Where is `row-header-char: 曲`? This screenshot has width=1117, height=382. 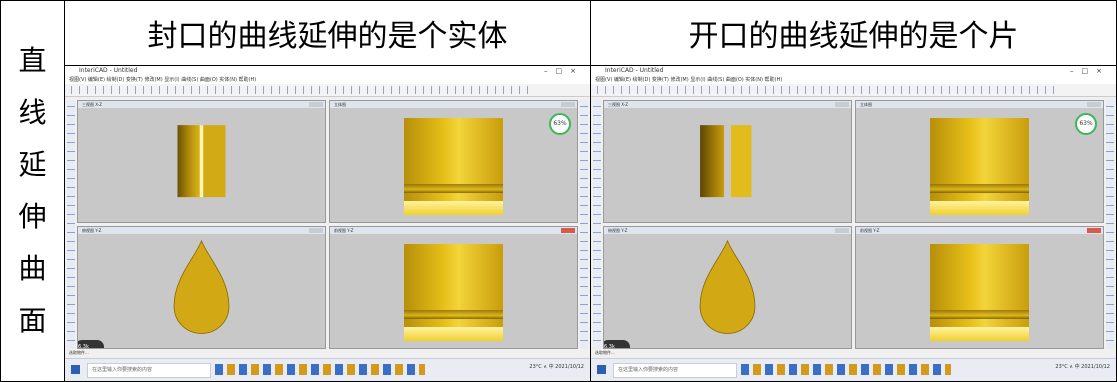 row-header-char: 曲 is located at coordinates (32, 268).